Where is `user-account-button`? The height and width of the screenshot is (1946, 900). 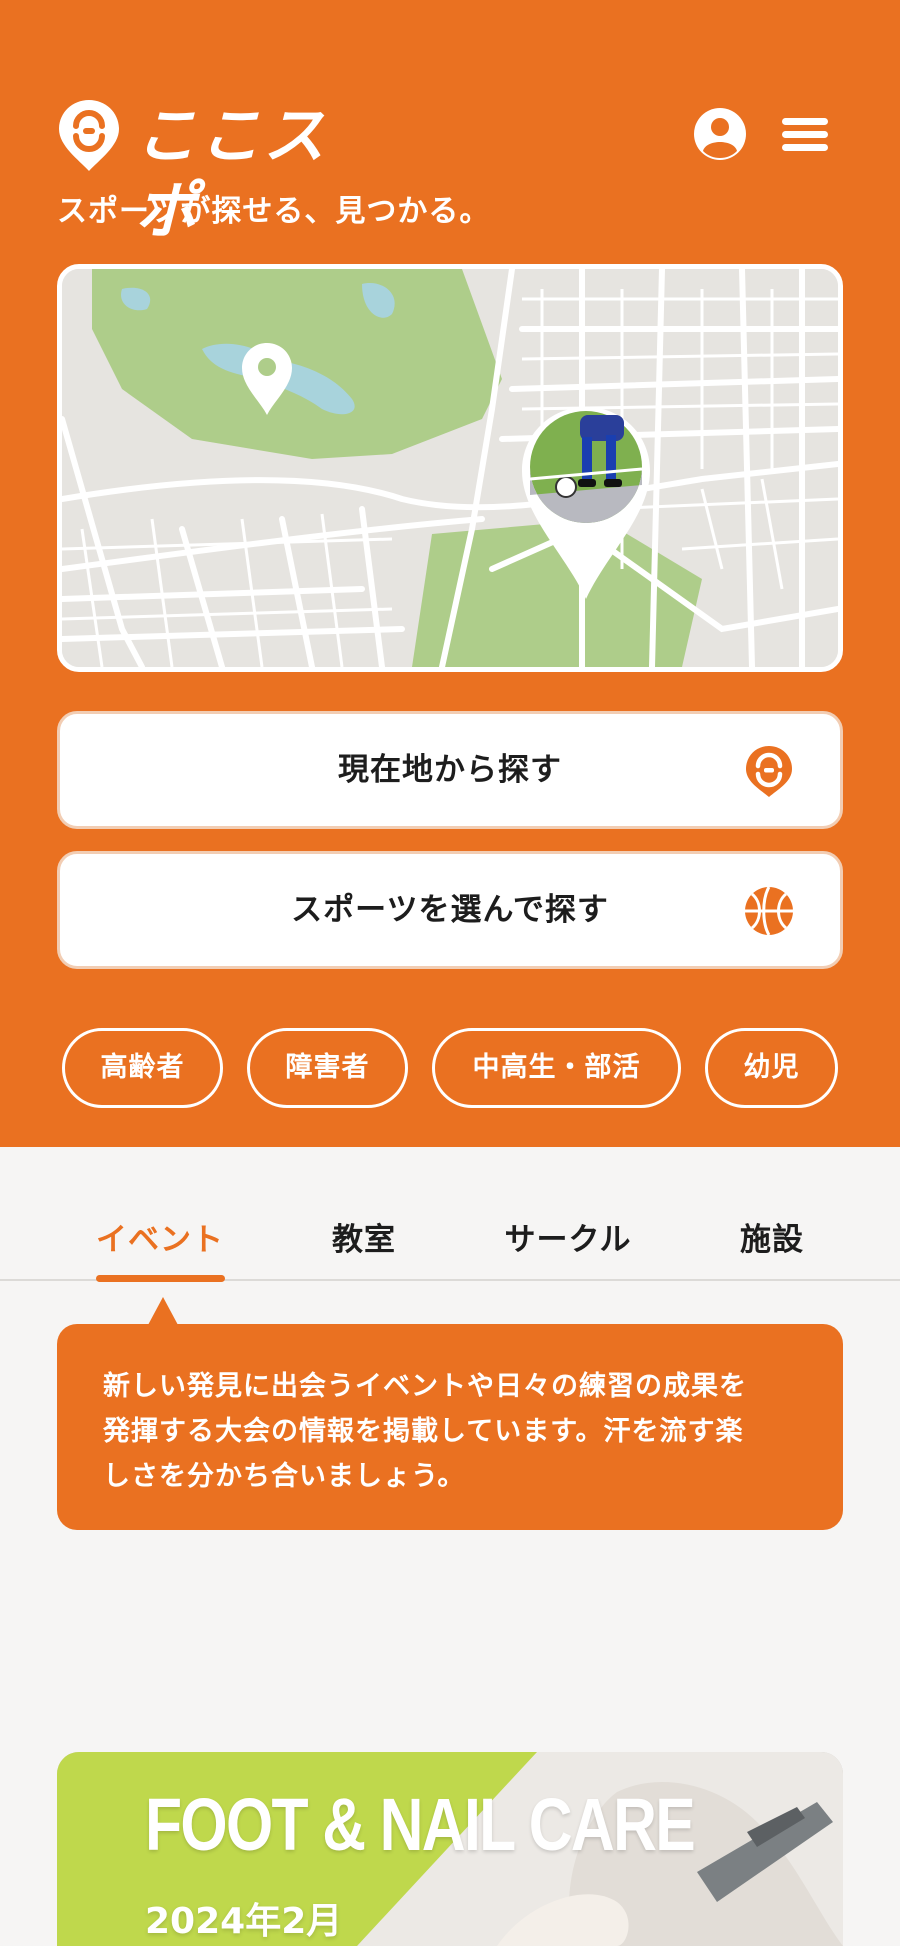 user-account-button is located at coordinates (720, 134).